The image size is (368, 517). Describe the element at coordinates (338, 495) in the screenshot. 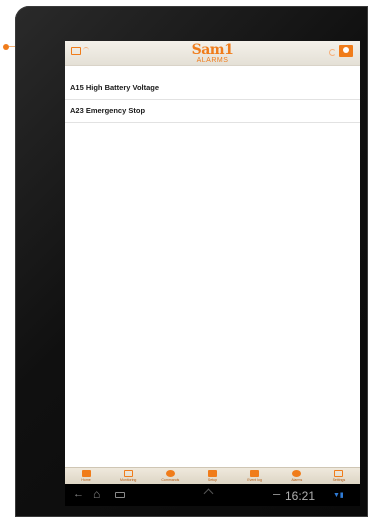

I see `signal-battery-icon: ▼▮` at that location.